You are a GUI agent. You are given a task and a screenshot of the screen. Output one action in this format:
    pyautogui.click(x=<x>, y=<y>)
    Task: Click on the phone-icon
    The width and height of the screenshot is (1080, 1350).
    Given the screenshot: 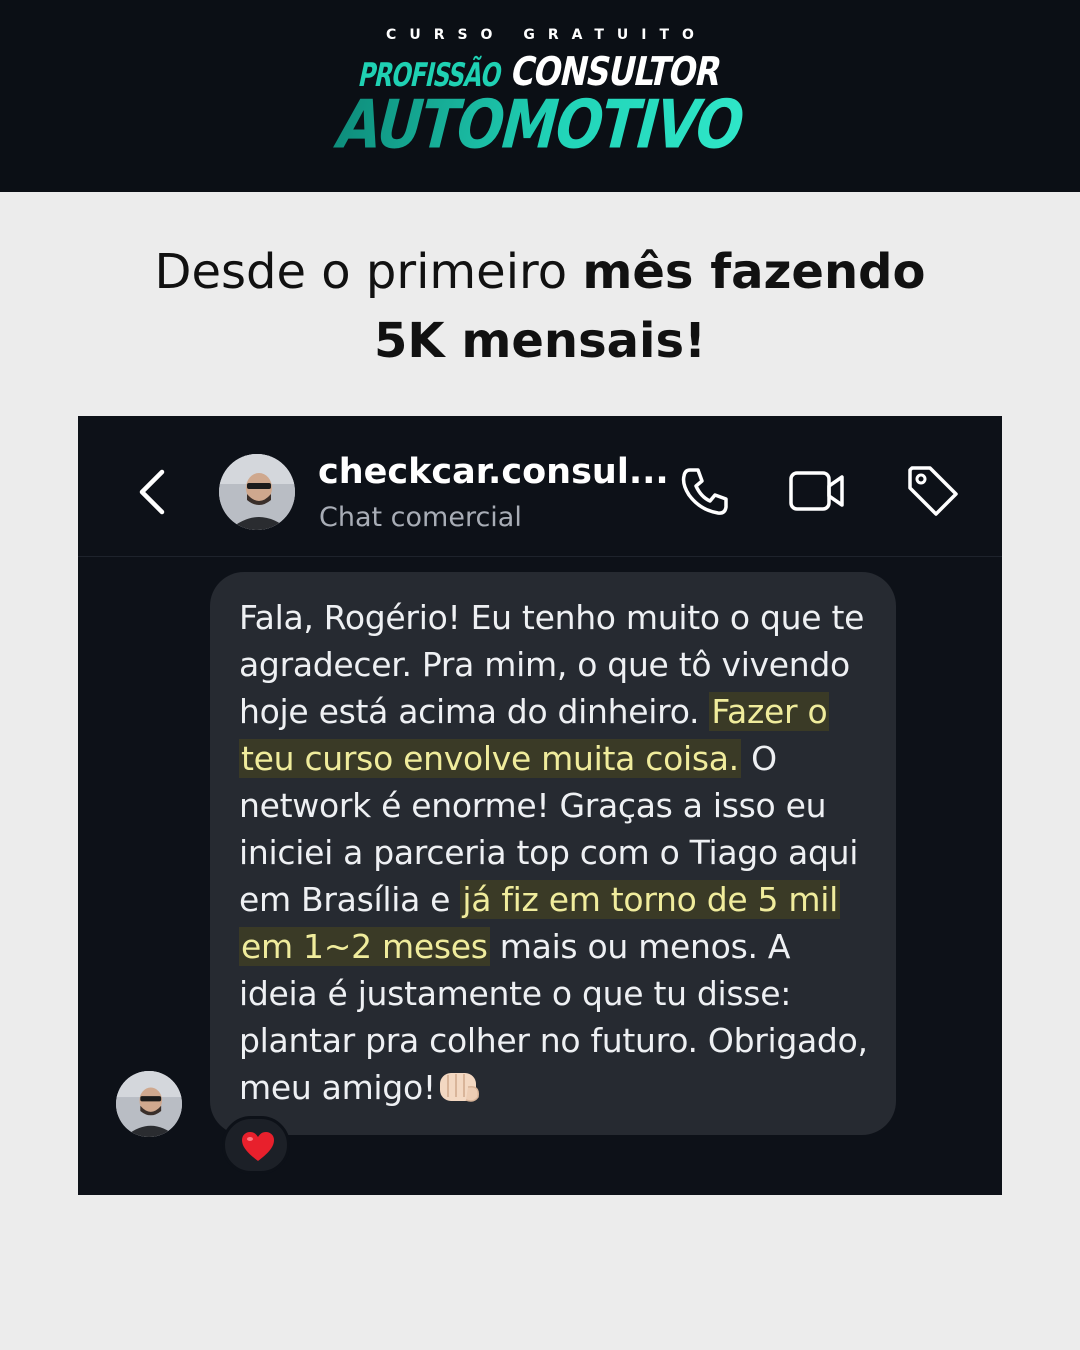 What is the action you would take?
    pyautogui.click(x=705, y=491)
    